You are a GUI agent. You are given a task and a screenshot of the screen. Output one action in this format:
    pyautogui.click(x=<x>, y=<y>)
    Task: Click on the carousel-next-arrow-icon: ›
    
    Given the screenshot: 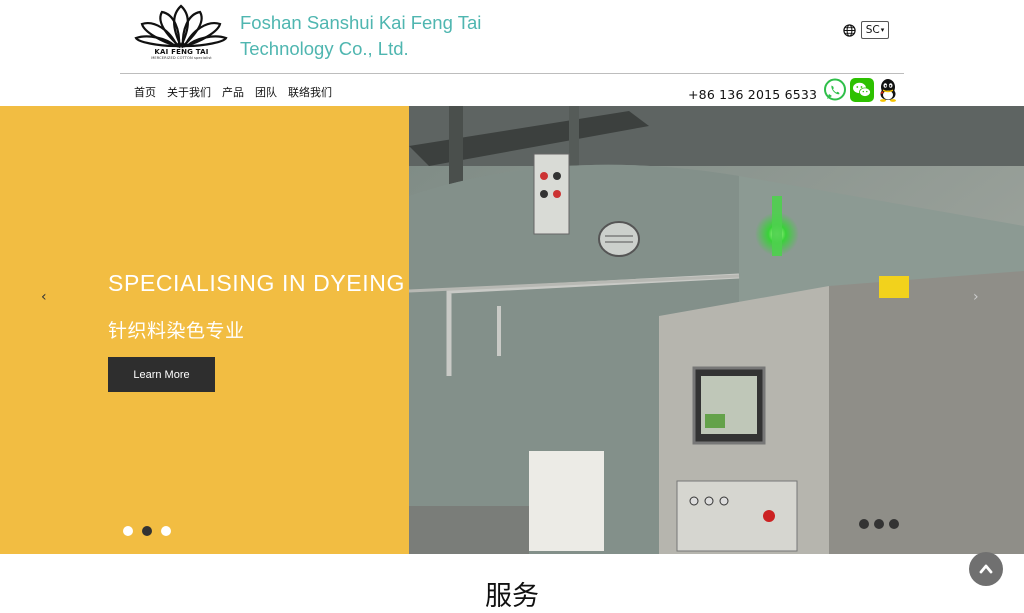 What is the action you would take?
    pyautogui.click(x=976, y=297)
    